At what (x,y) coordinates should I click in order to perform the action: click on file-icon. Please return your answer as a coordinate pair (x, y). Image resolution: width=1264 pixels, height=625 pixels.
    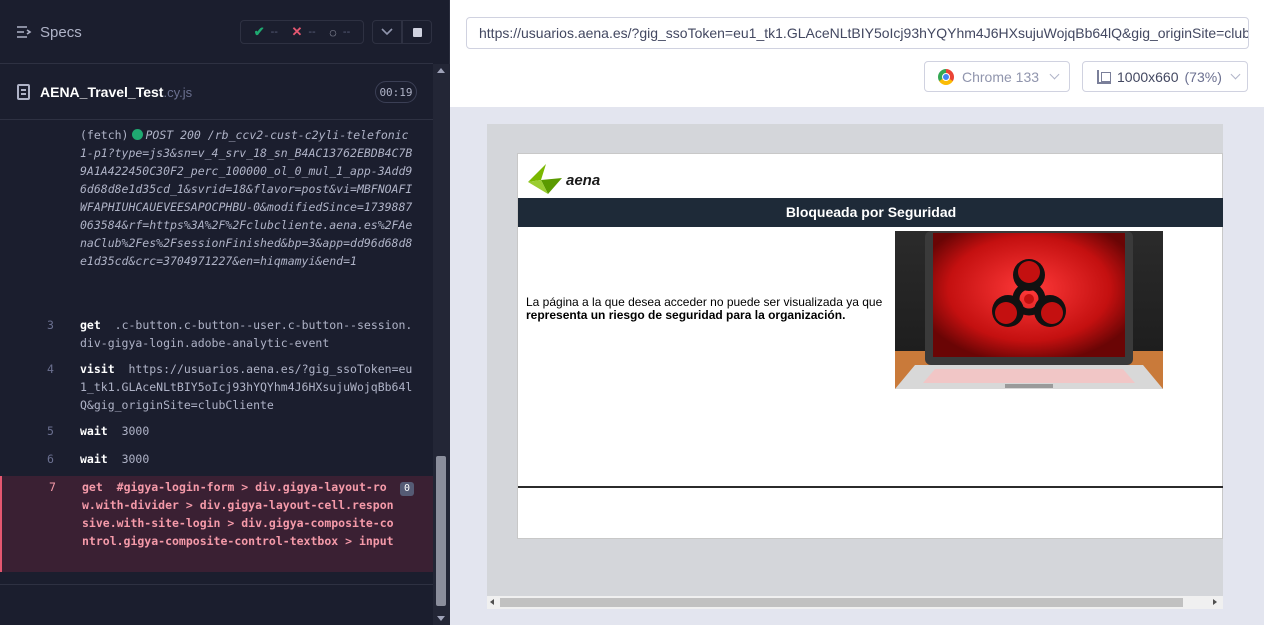
    Looking at the image, I should click on (23, 92).